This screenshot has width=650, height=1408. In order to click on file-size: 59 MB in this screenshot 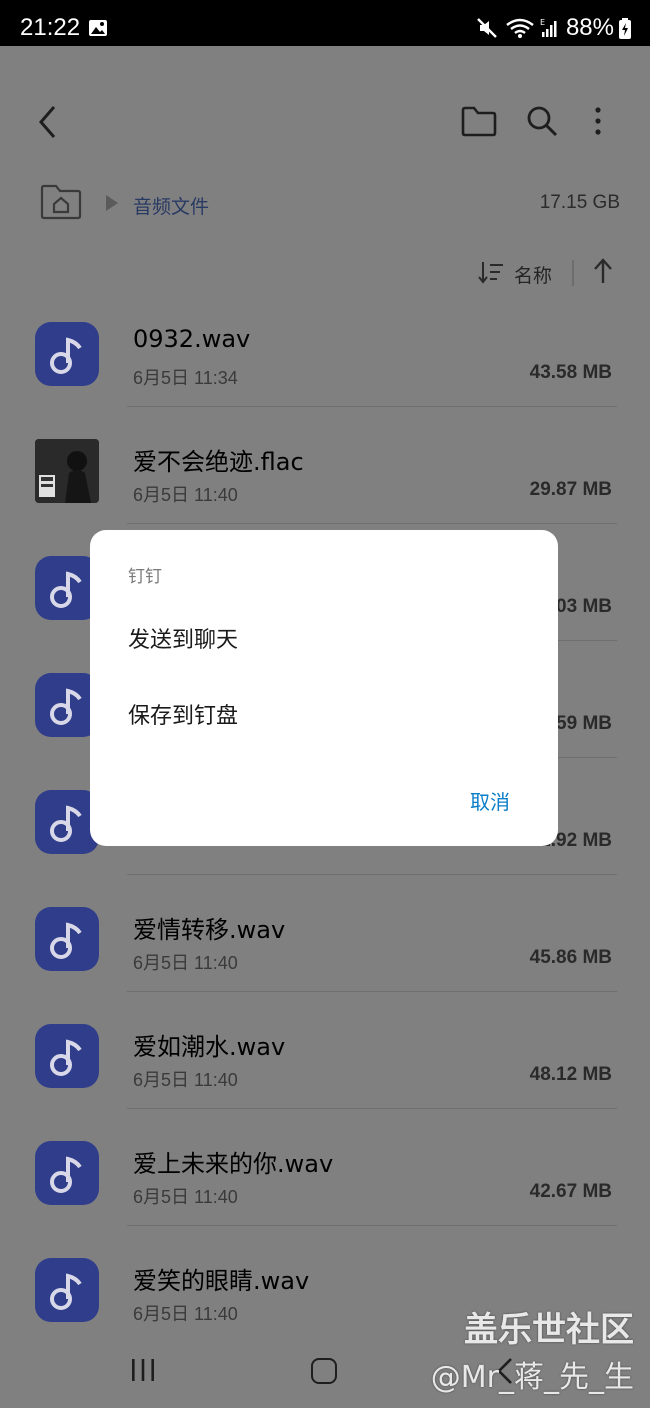, I will do `click(584, 723)`.